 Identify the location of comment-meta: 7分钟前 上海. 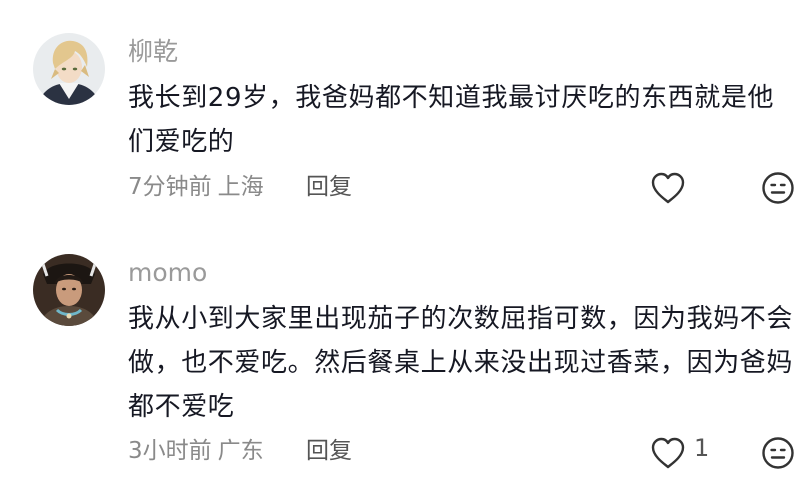
(196, 187).